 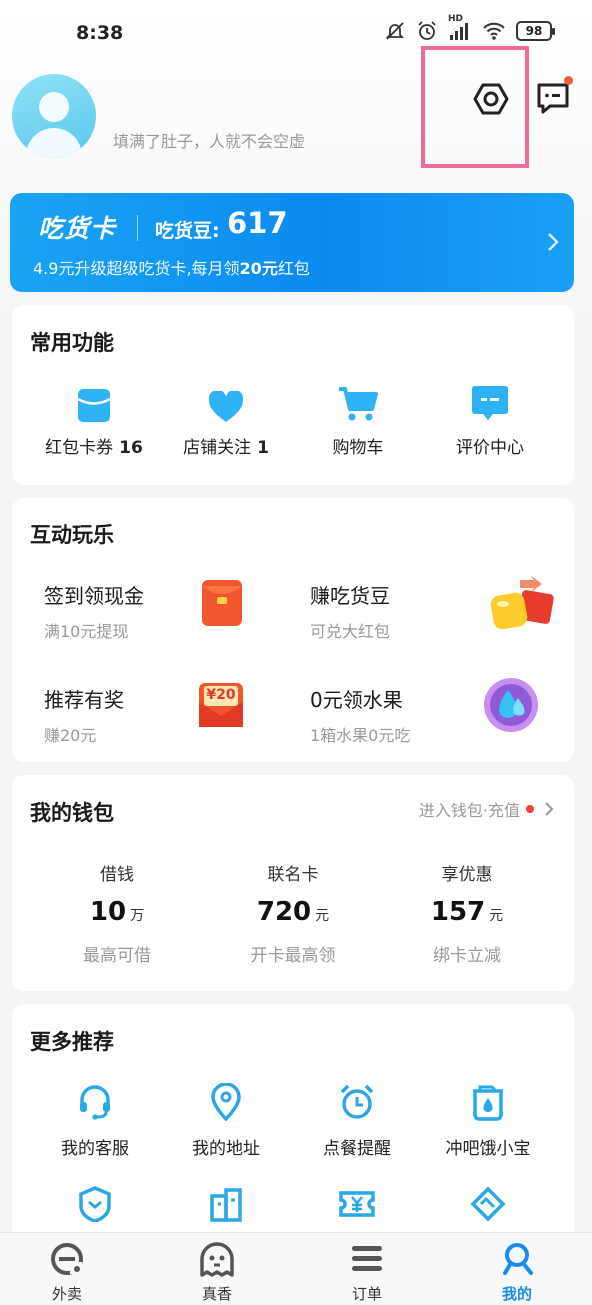 I want to click on more-chongba: 冲吧饿小宝, so click(x=488, y=1120).